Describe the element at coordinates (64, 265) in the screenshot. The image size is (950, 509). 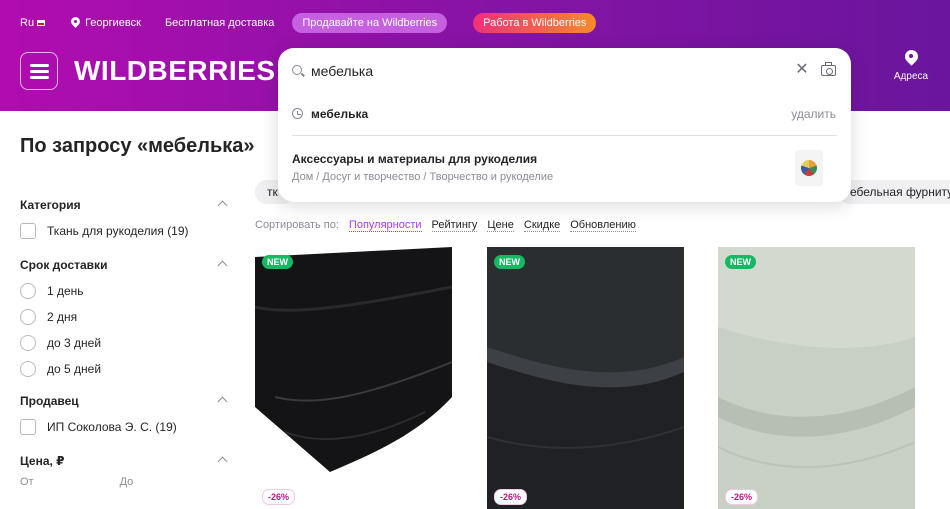
I see `filter-title: Срок доставки` at that location.